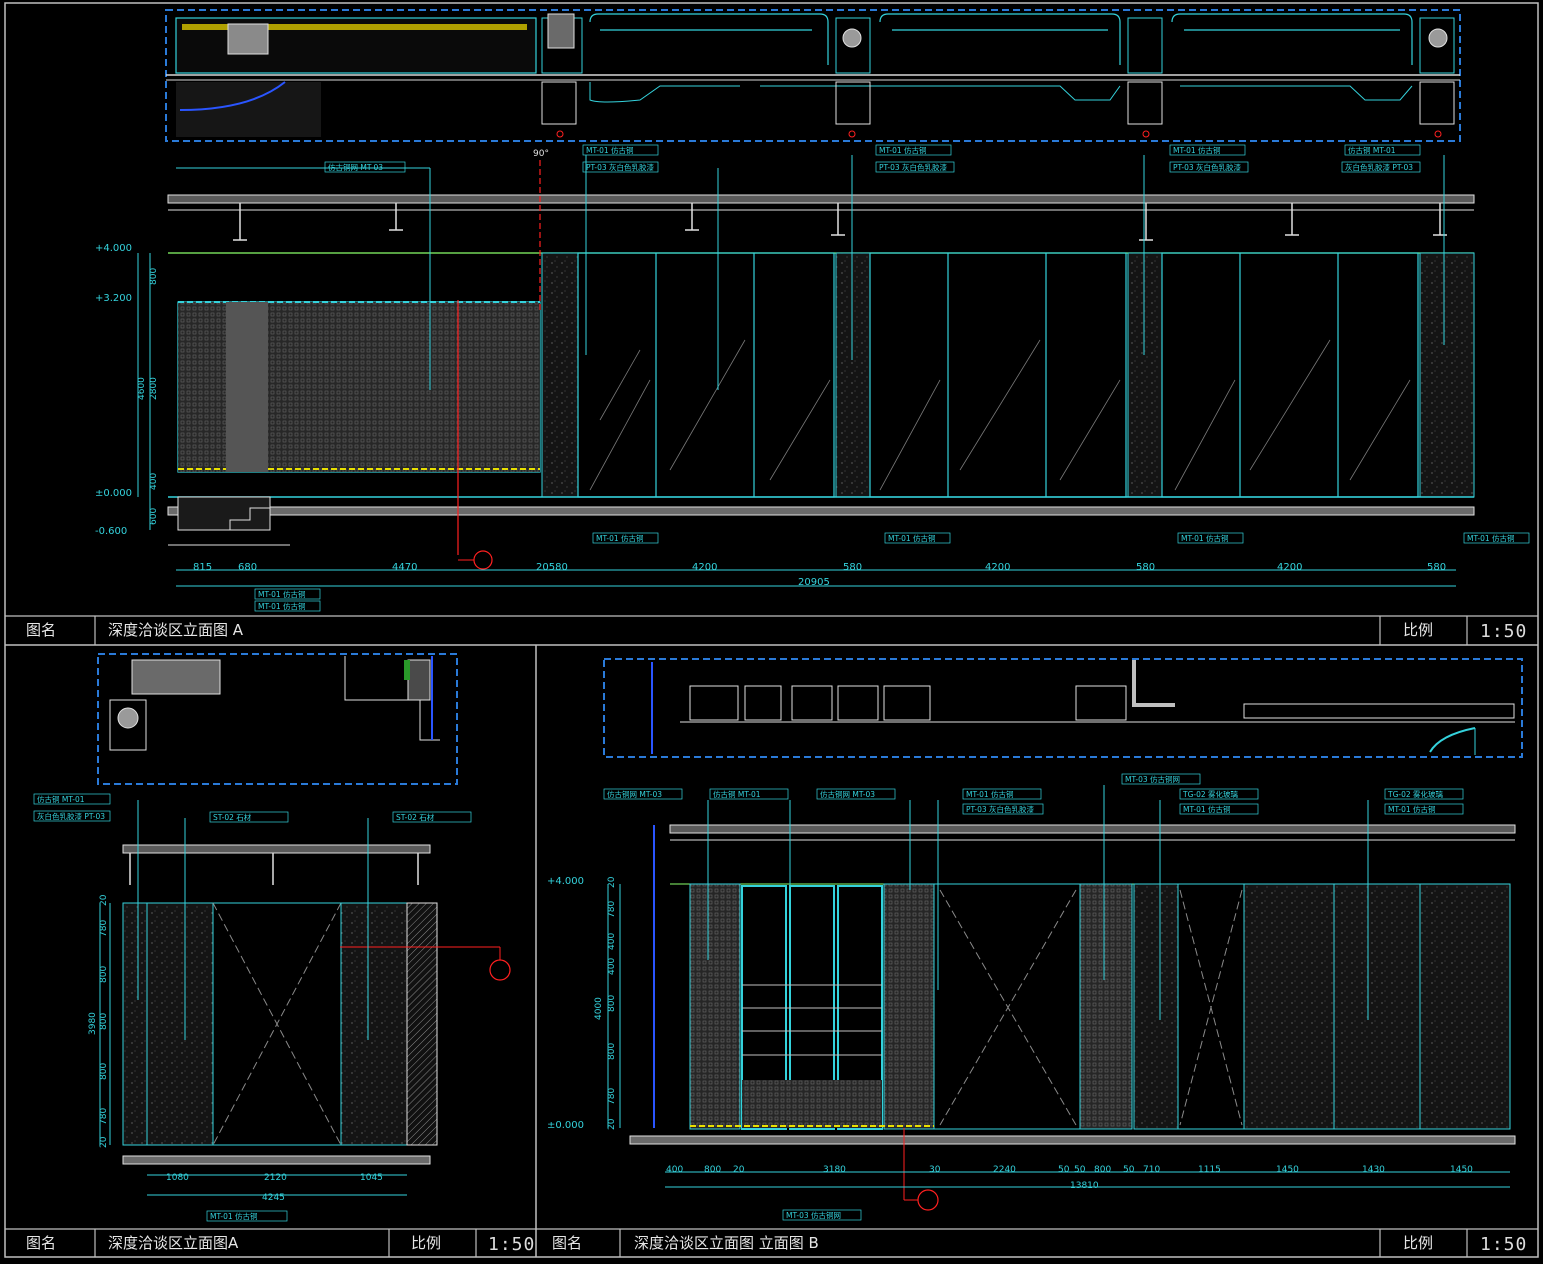 The height and width of the screenshot is (1264, 1543). I want to click on vertical-dim: 4000, so click(599, 1008).